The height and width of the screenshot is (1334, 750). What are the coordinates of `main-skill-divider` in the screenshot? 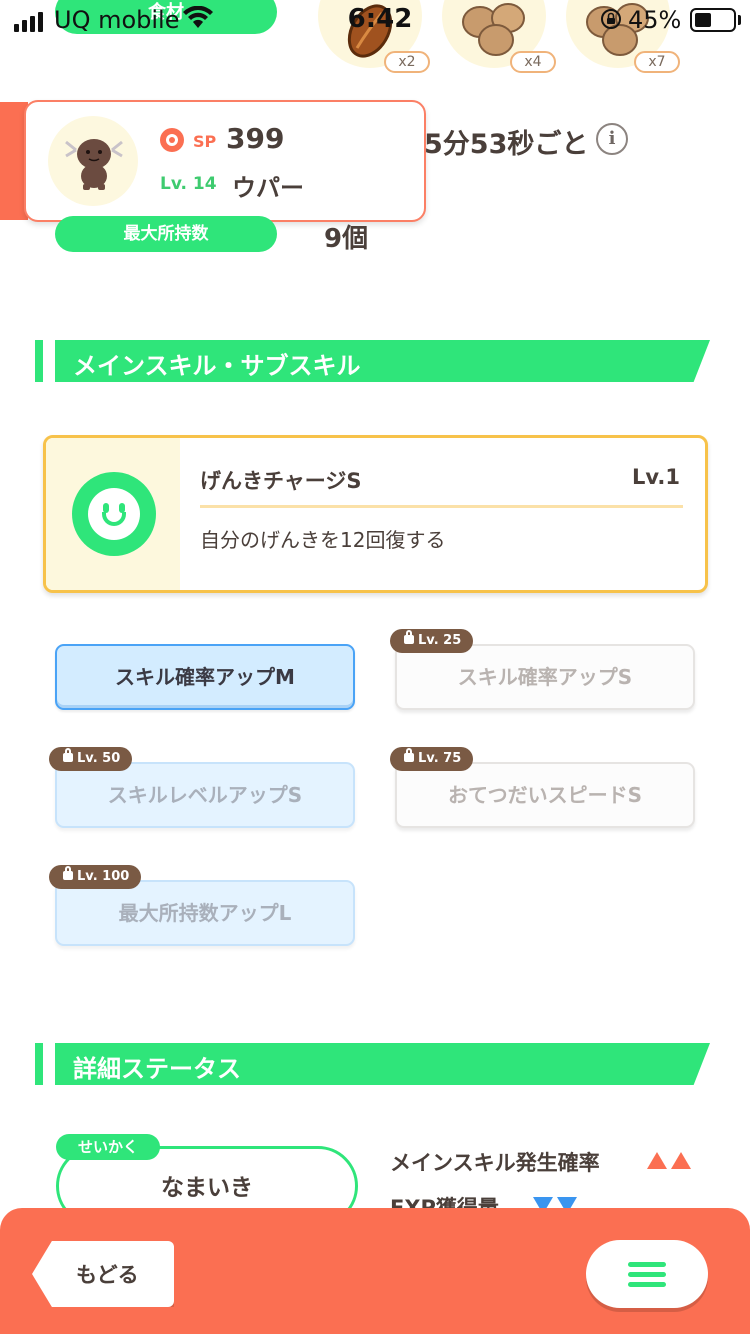 It's located at (441, 506).